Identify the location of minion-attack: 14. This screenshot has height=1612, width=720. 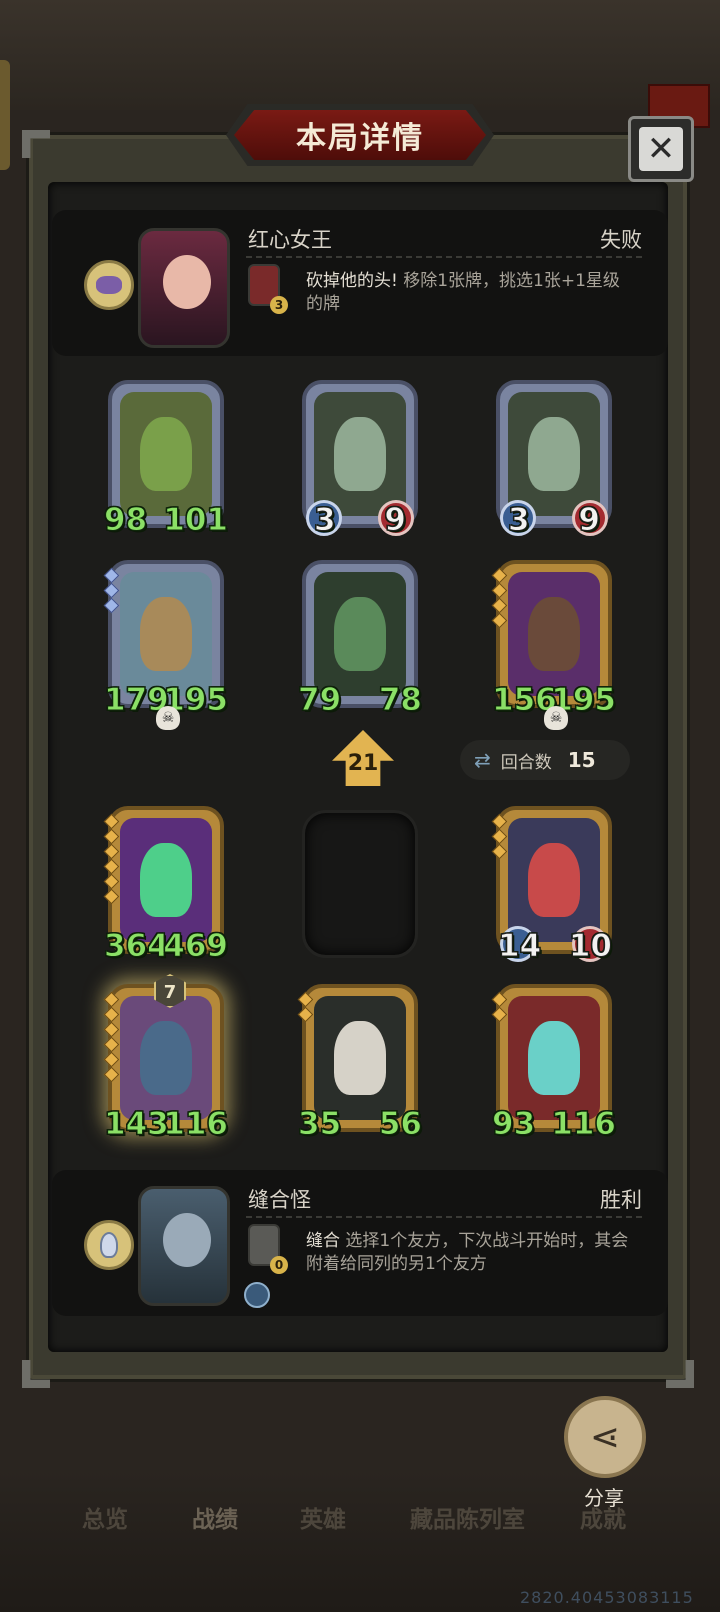
(519, 946).